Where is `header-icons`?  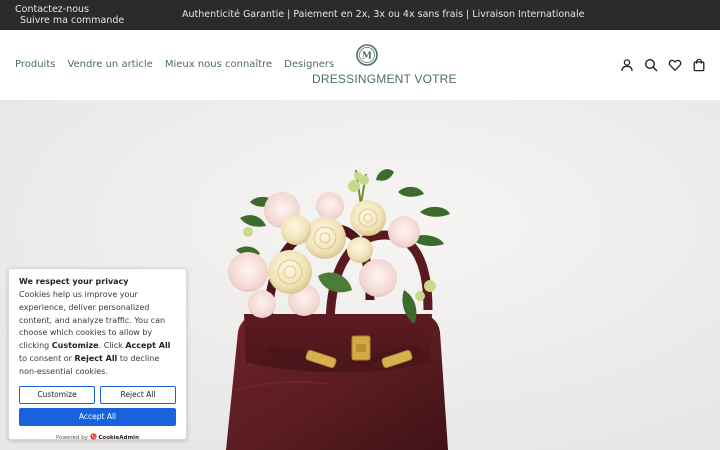 header-icons is located at coordinates (663, 65).